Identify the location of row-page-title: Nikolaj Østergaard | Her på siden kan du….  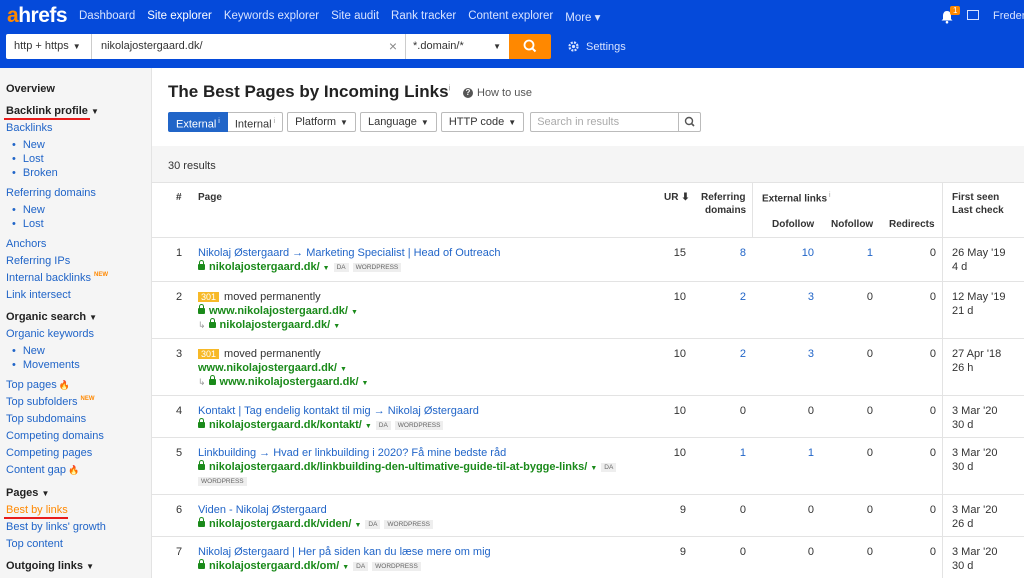
(344, 552).